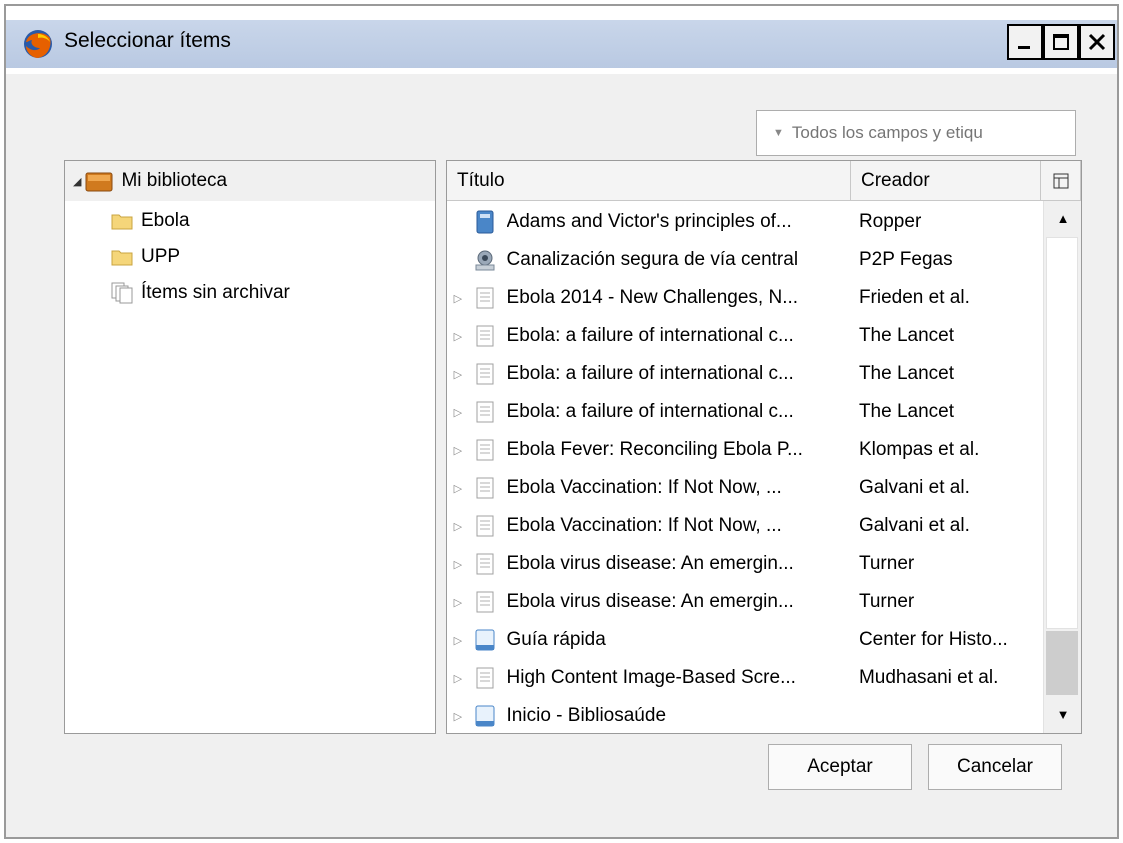 This screenshot has height=843, width=1123. I want to click on accept-button: Aceptar, so click(840, 767).